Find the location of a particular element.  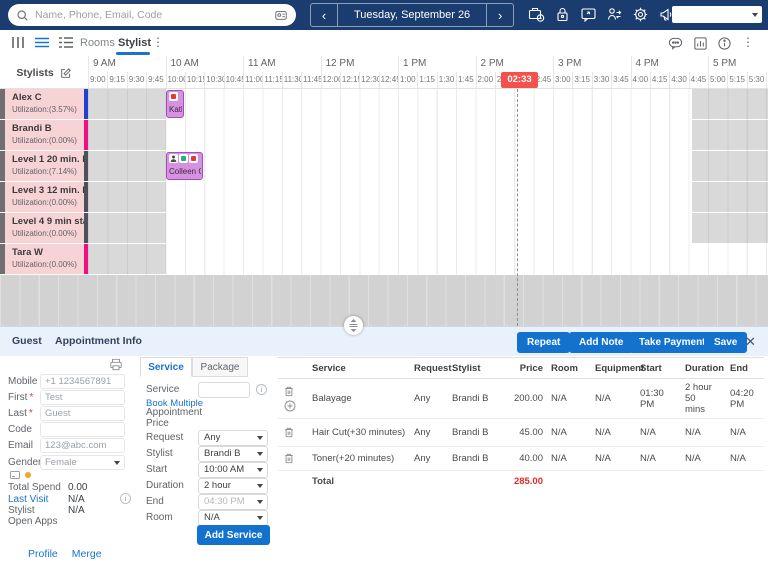

tab-appointment-info: Appointment Info is located at coordinates (98, 341).